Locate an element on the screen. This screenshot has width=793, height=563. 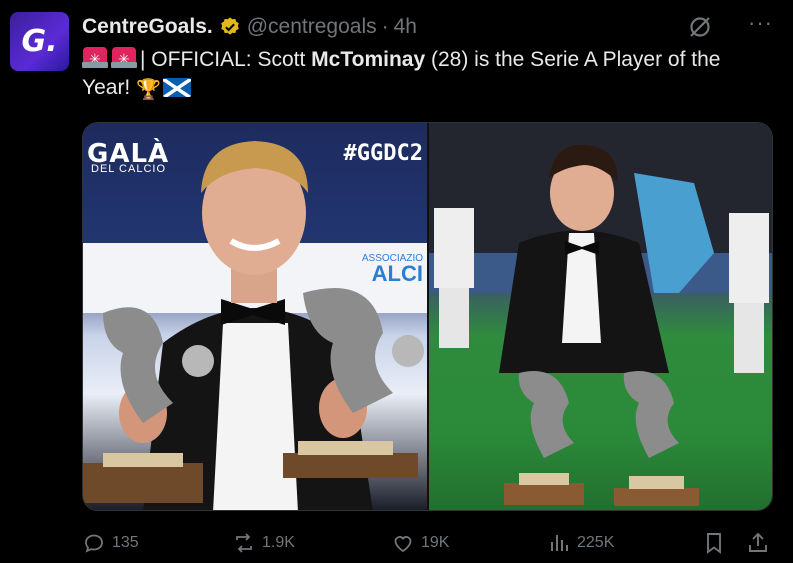
avatar-logo: G. is located at coordinates (39, 41).